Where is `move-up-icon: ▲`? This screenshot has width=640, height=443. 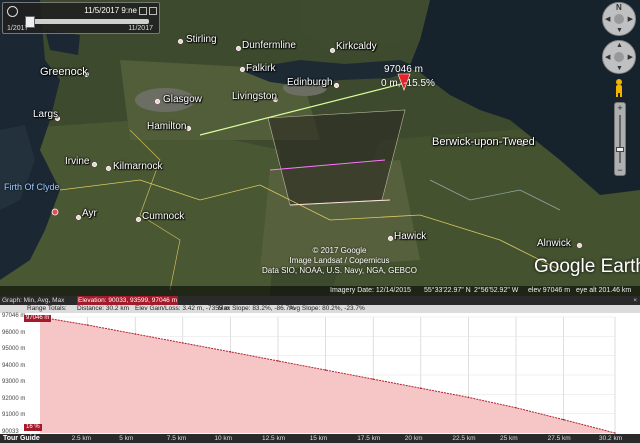 move-up-icon: ▲ is located at coordinates (619, 45).